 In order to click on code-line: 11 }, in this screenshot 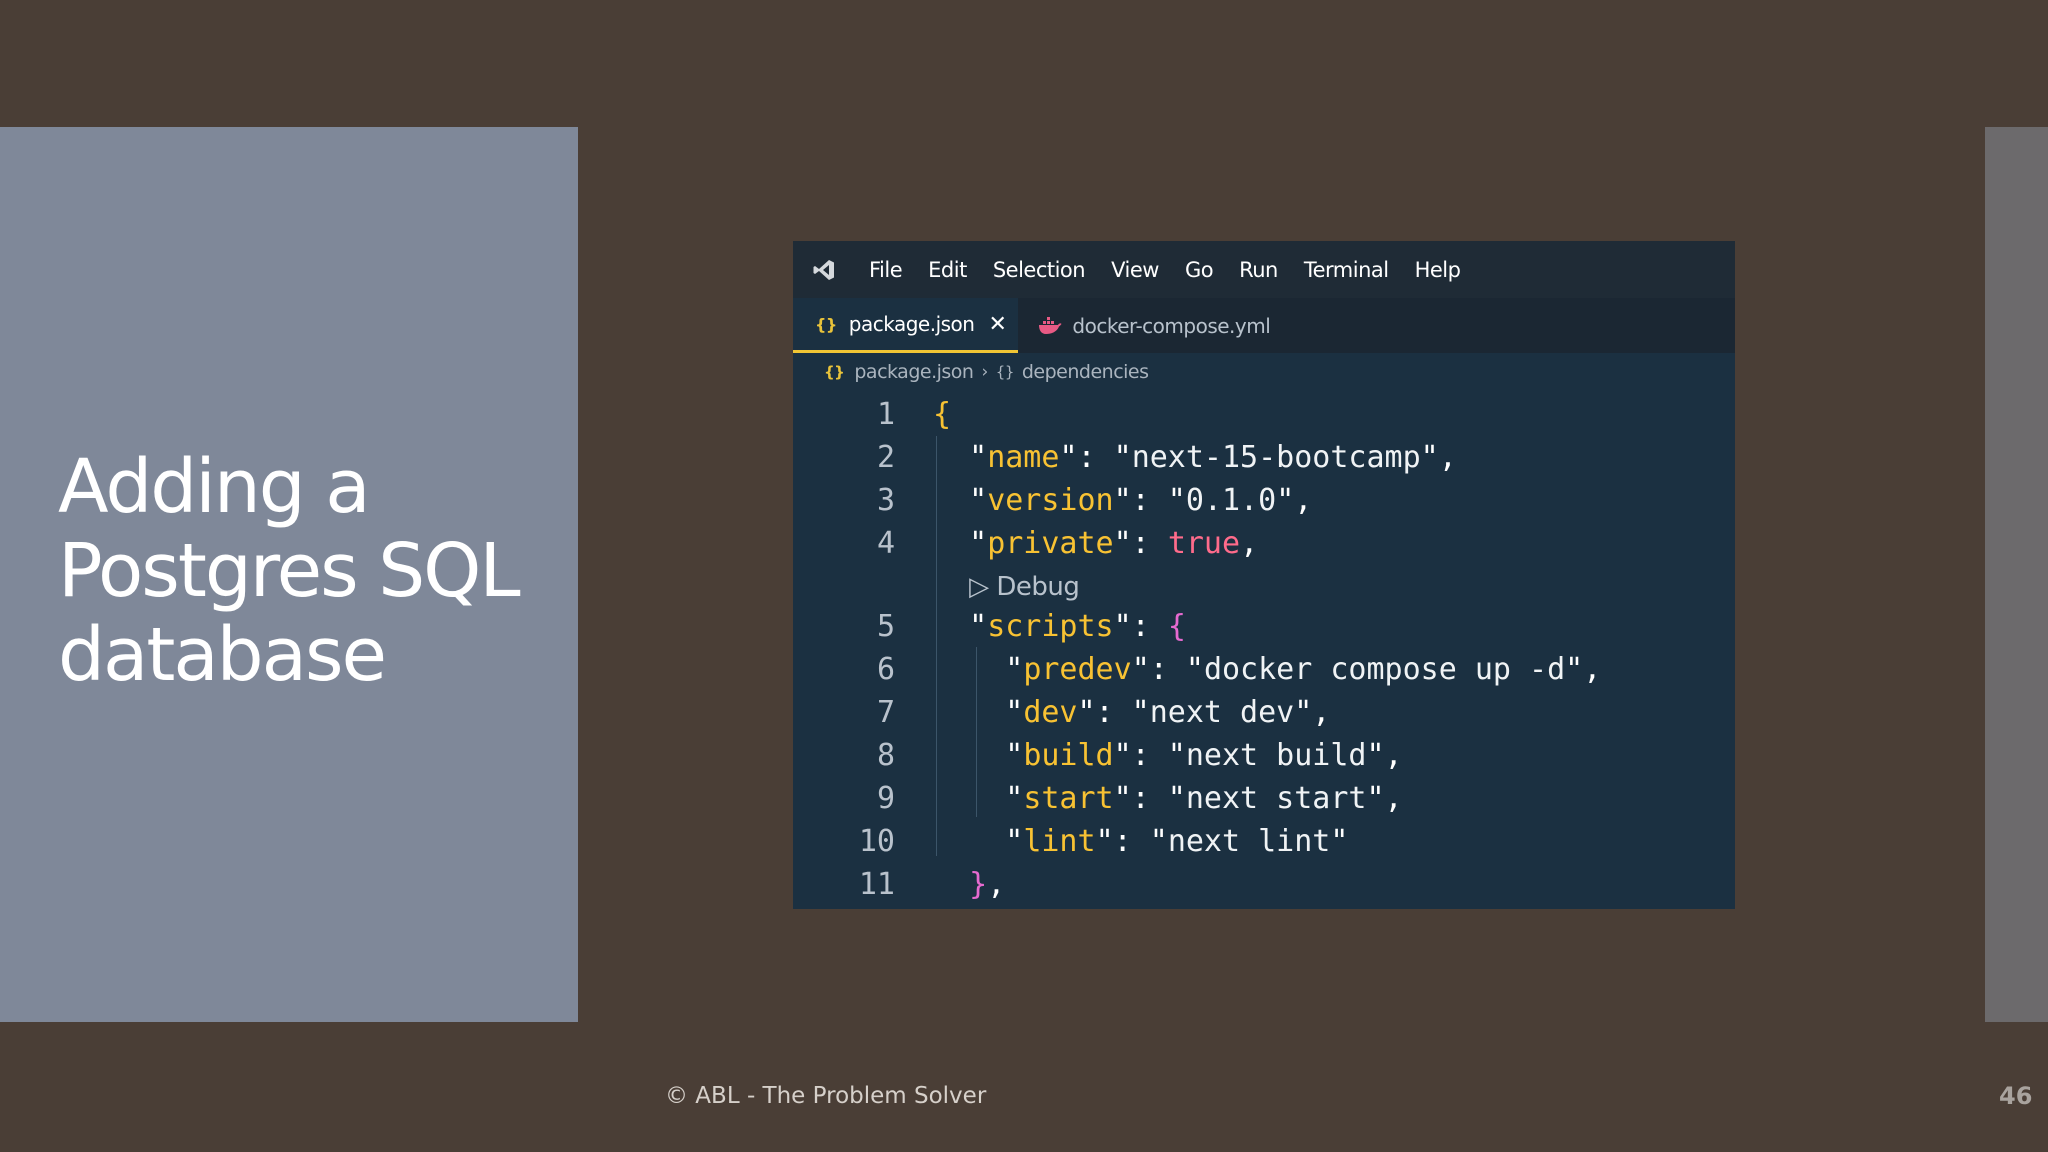, I will do `click(1264, 884)`.